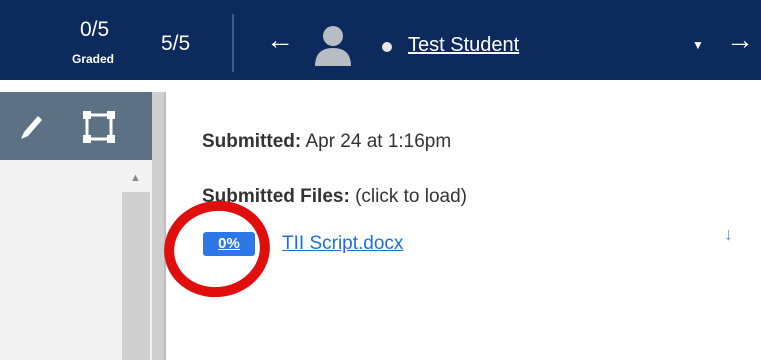  Describe the element at coordinates (333, 46) in the screenshot. I see `user-avatar-icon` at that location.